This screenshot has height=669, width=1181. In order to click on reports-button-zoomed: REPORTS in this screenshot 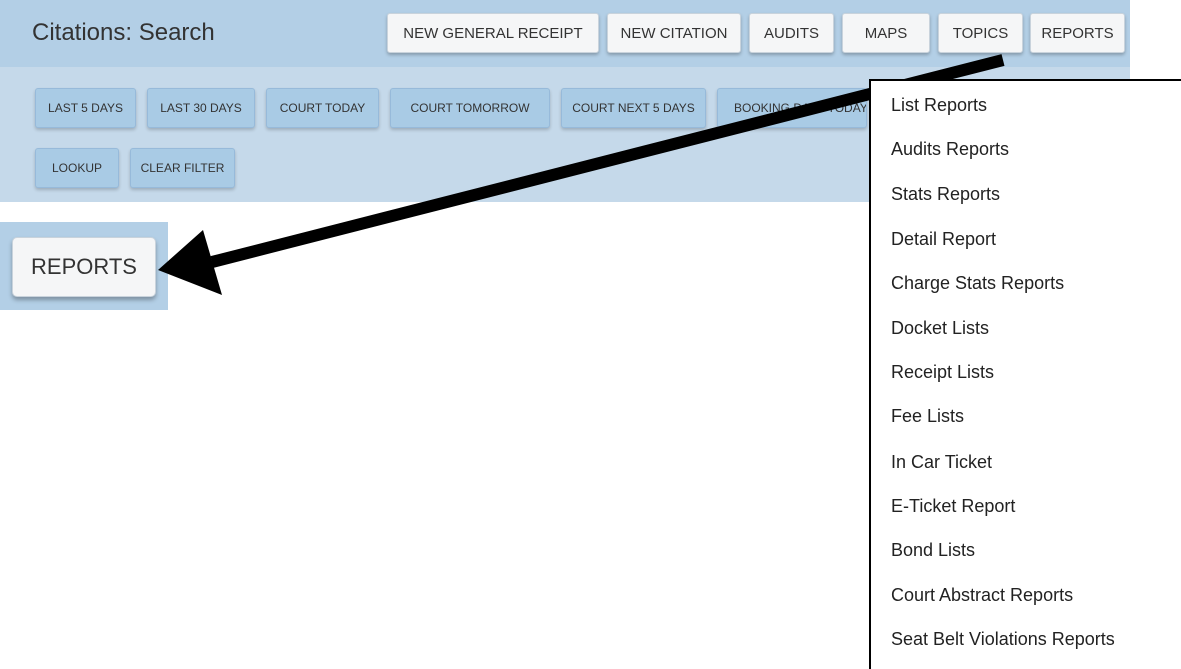, I will do `click(84, 267)`.